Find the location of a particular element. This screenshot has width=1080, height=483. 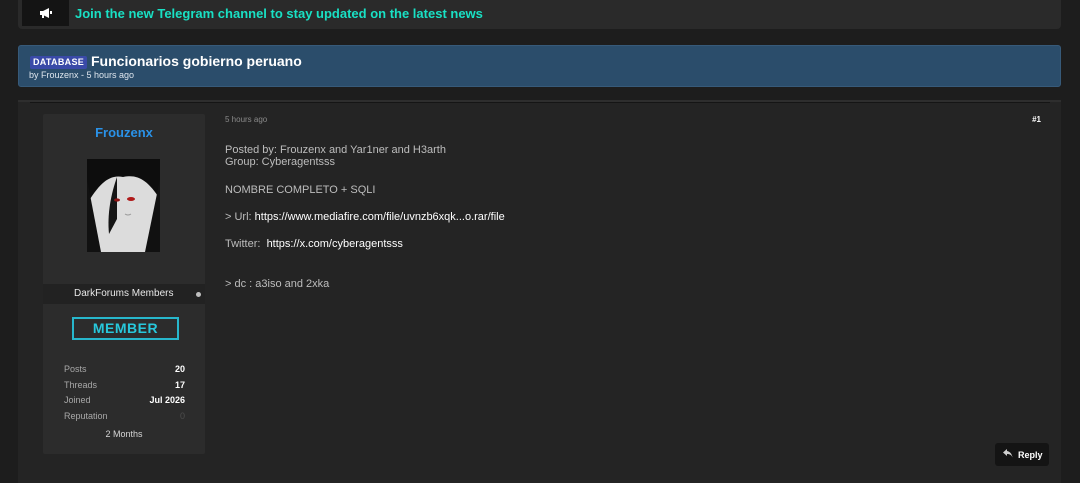

url-prefix: > Url: is located at coordinates (240, 217).